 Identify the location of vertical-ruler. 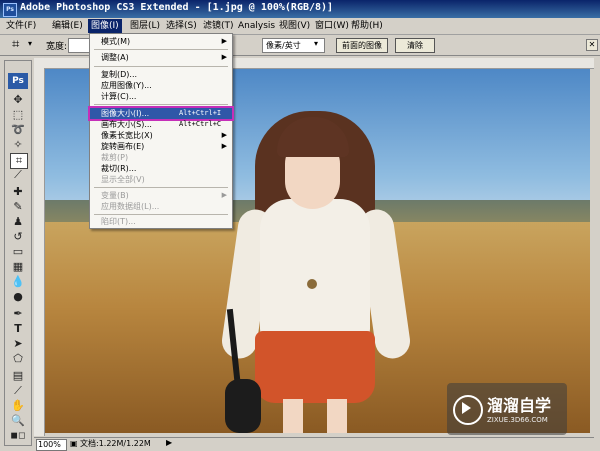
(39, 252).